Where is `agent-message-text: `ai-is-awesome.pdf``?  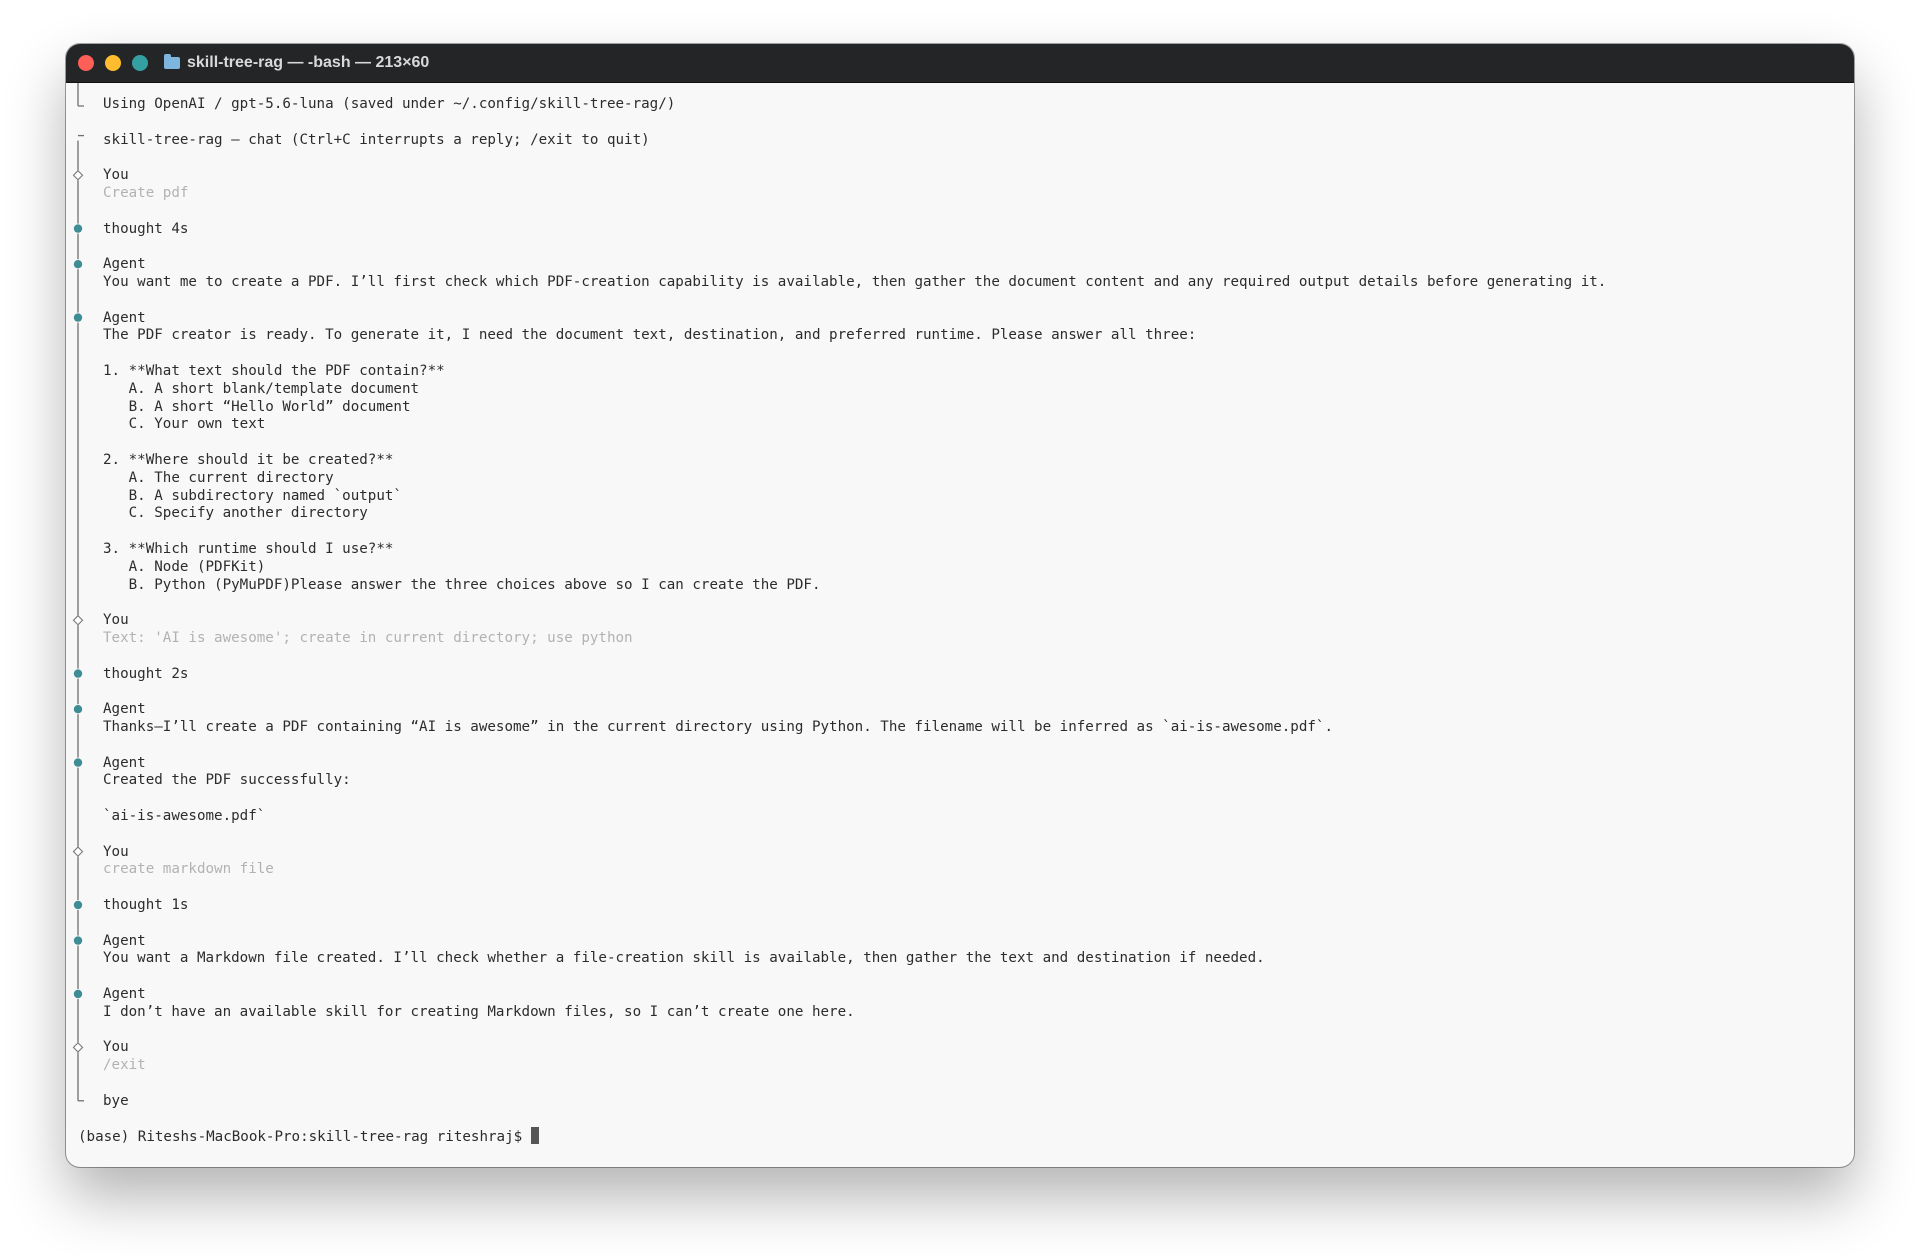
agent-message-text: `ai-is-awesome.pdf` is located at coordinates (184, 816).